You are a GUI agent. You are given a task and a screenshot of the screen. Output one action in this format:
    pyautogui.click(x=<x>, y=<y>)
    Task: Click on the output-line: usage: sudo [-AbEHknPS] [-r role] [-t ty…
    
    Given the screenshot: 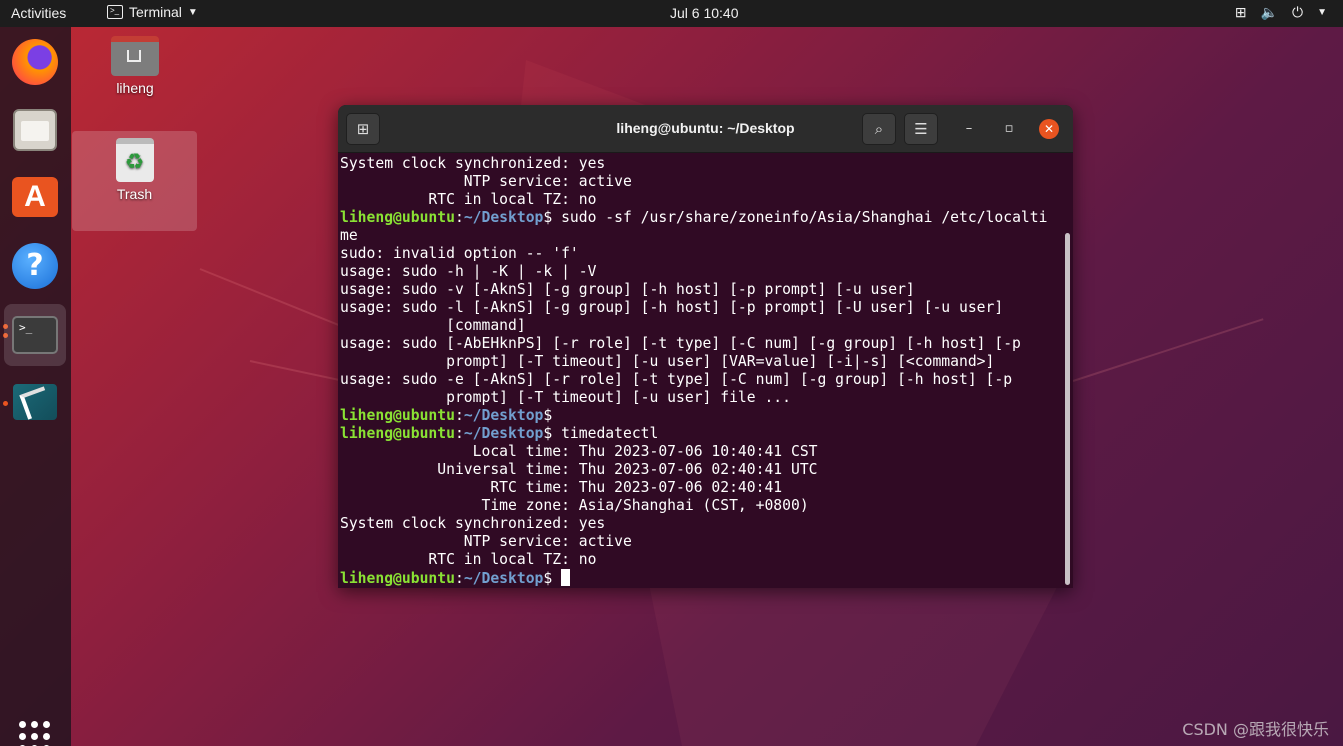 What is the action you would take?
    pyautogui.click(x=680, y=343)
    